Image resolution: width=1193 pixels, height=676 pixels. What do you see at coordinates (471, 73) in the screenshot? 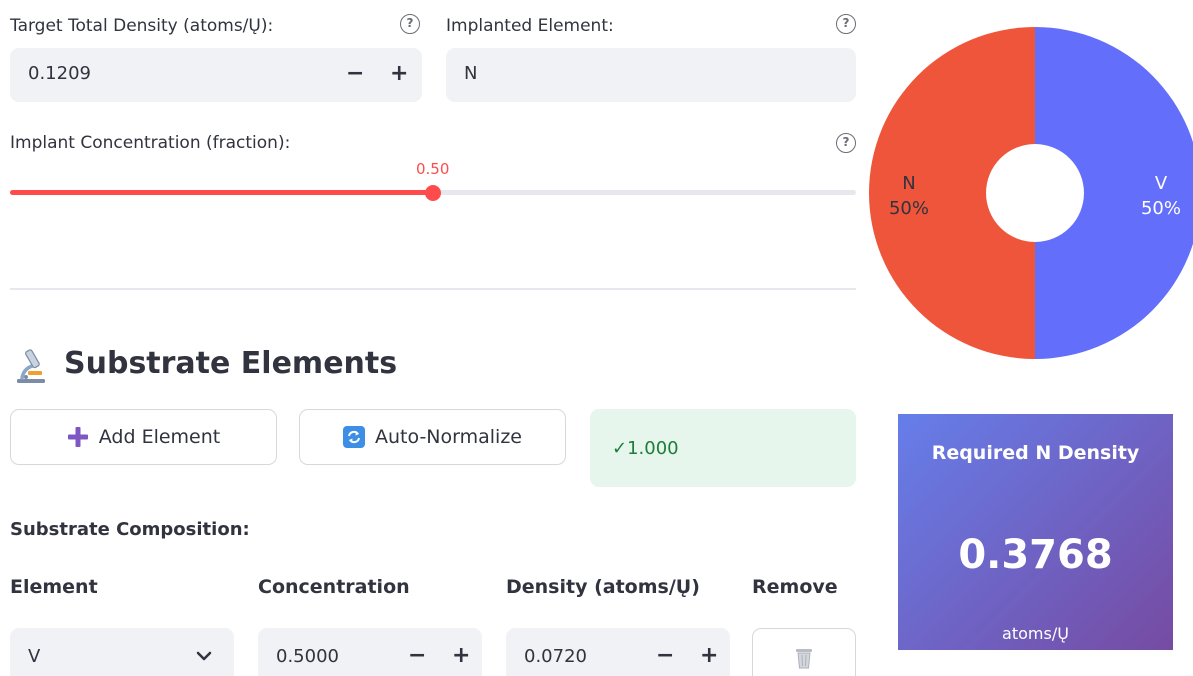
I see `implanted-value: N` at bounding box center [471, 73].